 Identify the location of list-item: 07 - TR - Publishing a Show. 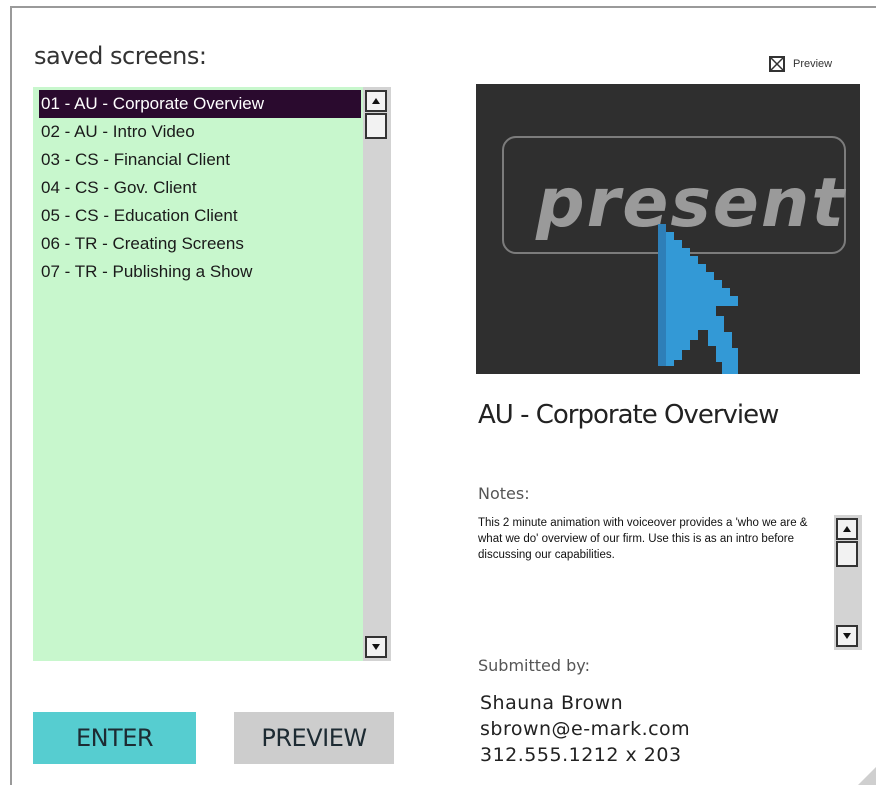
(200, 272).